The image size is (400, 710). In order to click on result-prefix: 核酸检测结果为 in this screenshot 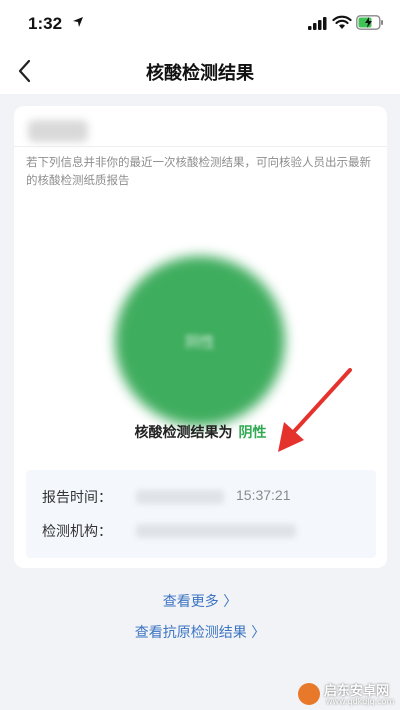, I will do `click(183, 433)`.